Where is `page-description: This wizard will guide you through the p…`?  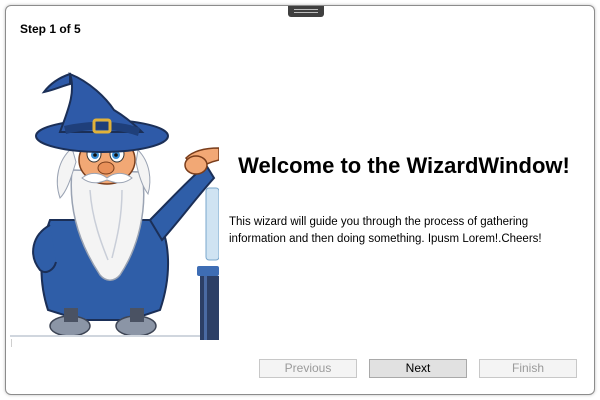
page-description: This wizard will guide you through the p… is located at coordinates (385, 230).